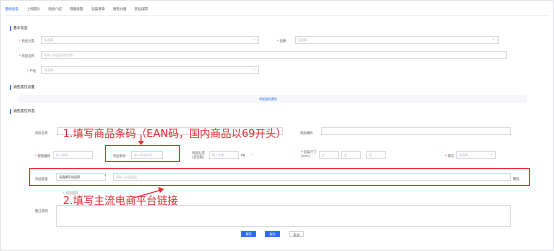  What do you see at coordinates (296, 234) in the screenshot?
I see `cancel-button: 取消` at bounding box center [296, 234].